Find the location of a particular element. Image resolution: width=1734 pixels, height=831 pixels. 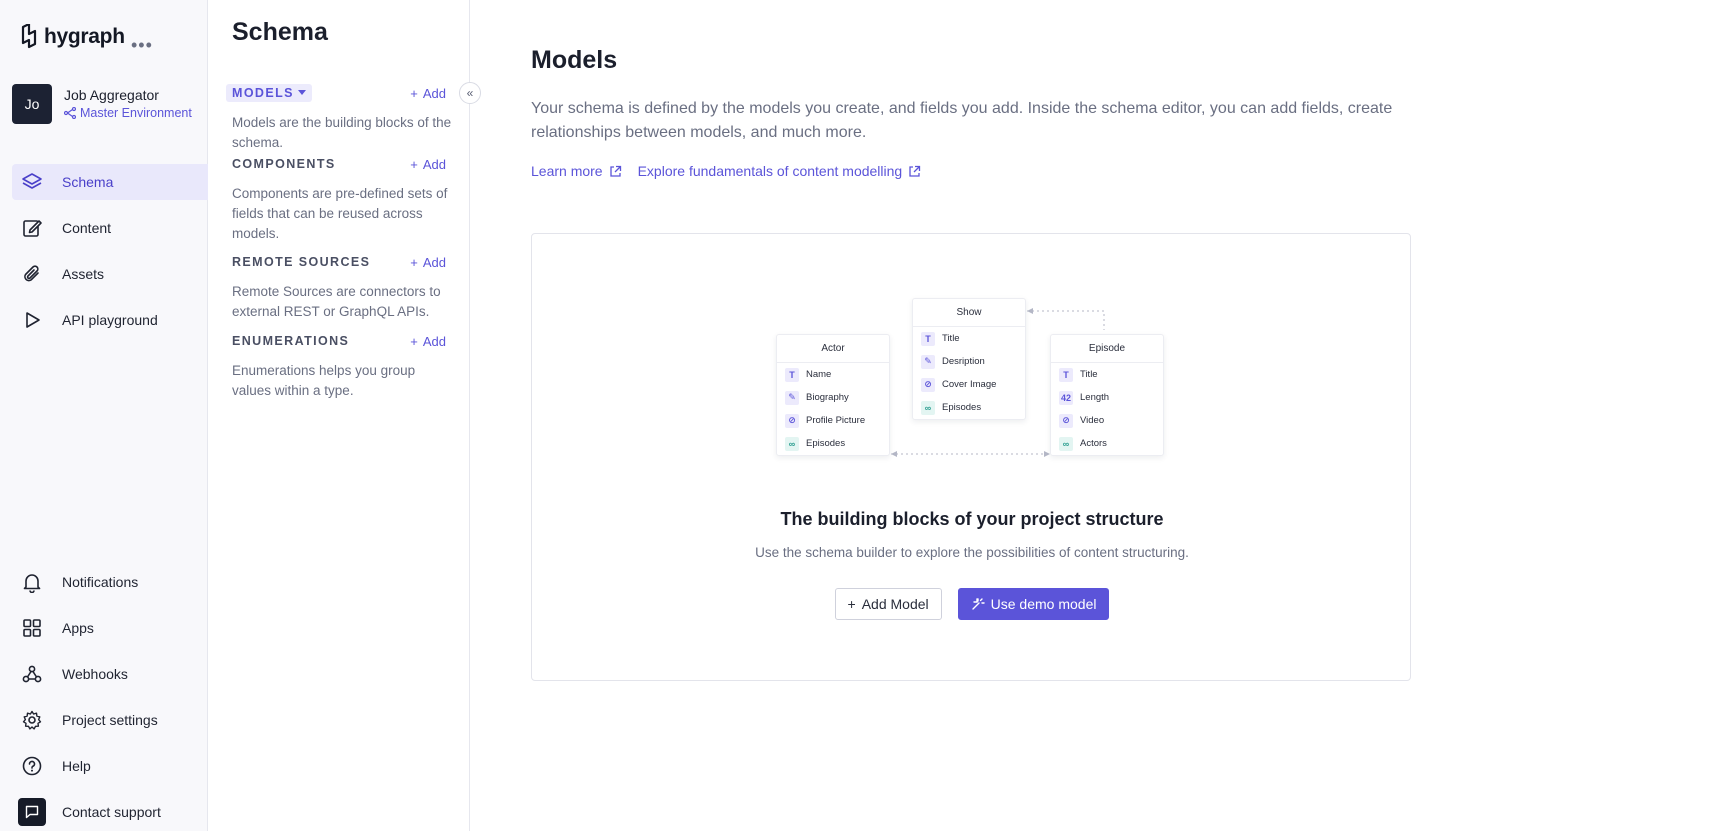

learn-more-link: Learn more is located at coordinates (576, 171).